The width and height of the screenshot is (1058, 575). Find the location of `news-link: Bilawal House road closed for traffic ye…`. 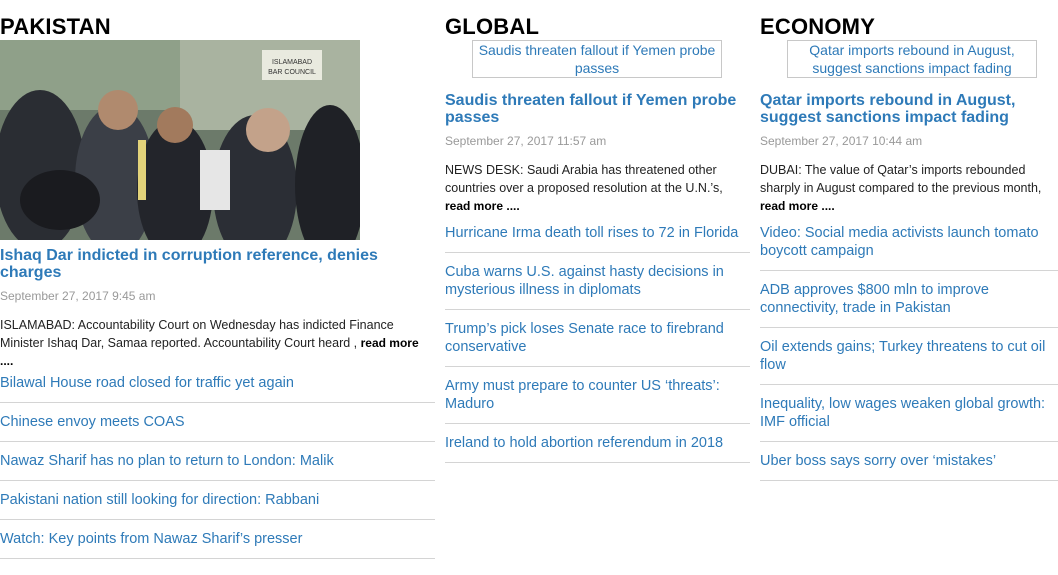

news-link: Bilawal House road closed for traffic ye… is located at coordinates (147, 383).